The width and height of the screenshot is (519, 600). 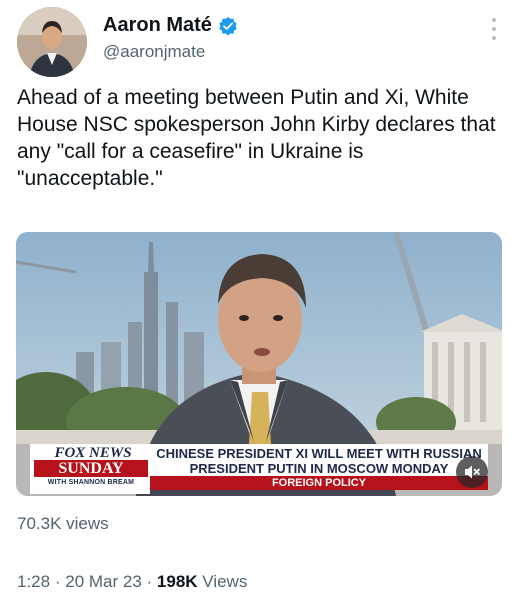 I want to click on segment-label: FOREIGN POLICY, so click(x=319, y=483).